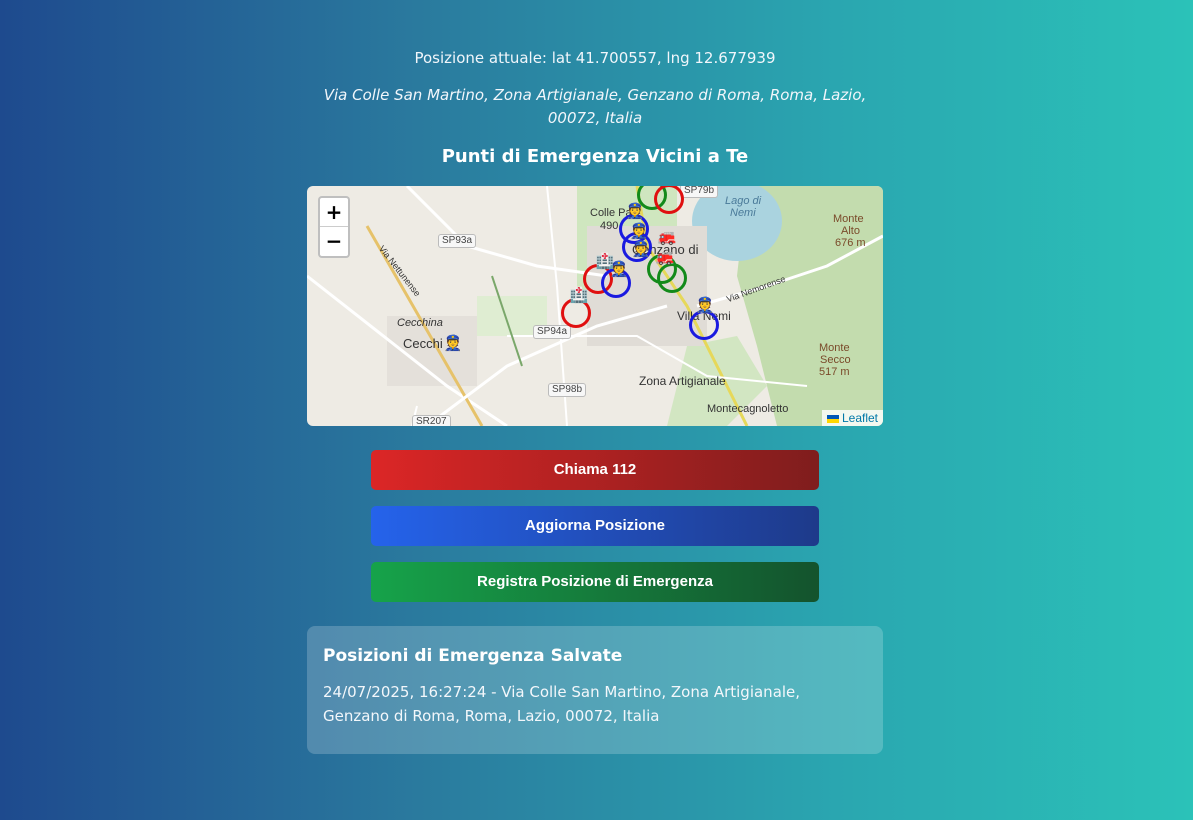 The height and width of the screenshot is (820, 1193). Describe the element at coordinates (431, 420) in the screenshot. I see `road-badge-sr207: SR207` at that location.